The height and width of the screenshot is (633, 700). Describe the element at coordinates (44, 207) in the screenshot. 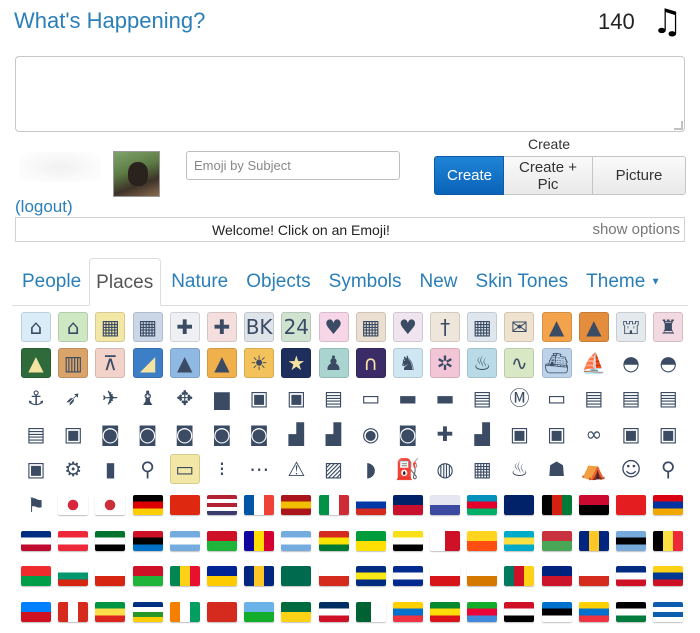

I see `logout-link: (logout)` at that location.